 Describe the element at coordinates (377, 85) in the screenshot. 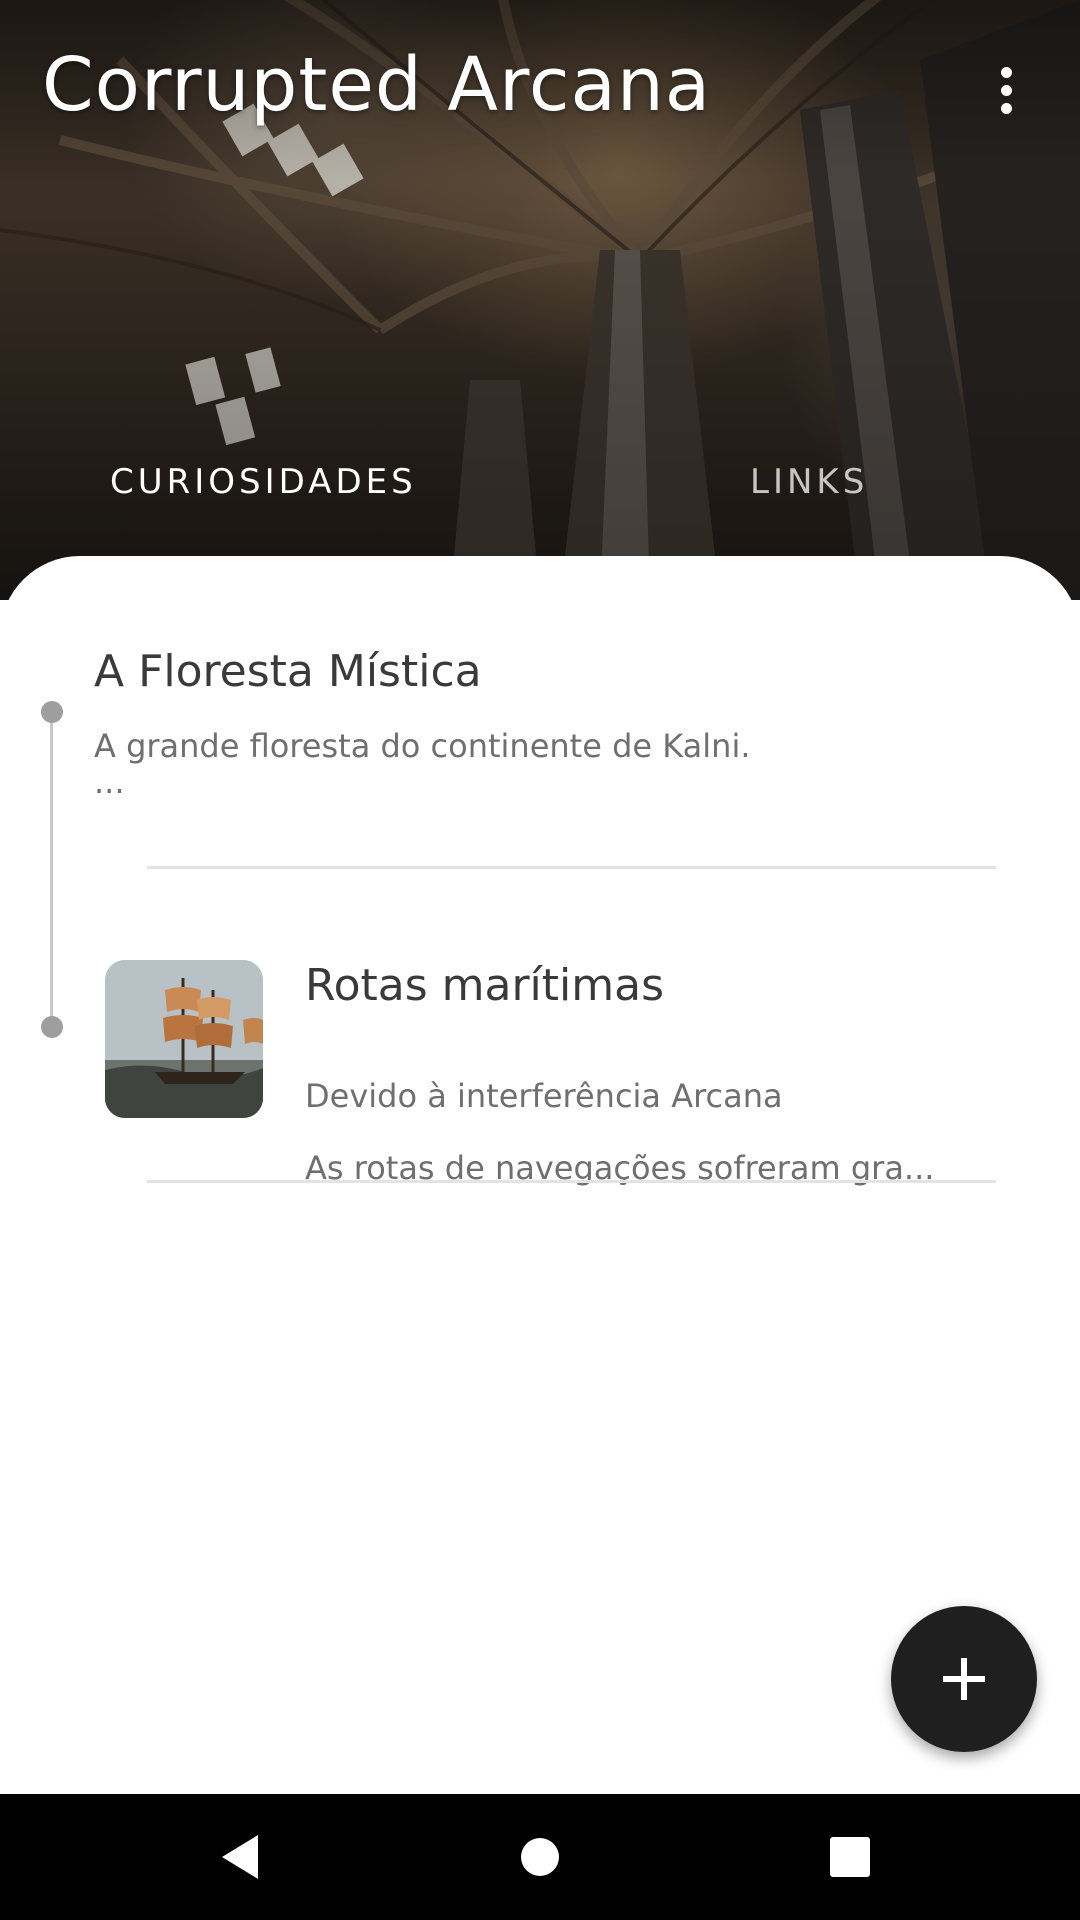

I see `app-title: Corrupted Arcana` at that location.